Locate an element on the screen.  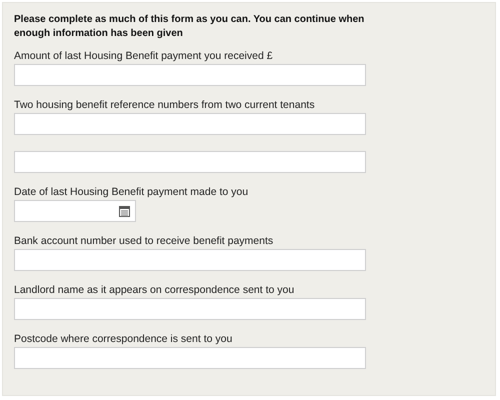
field-label: Date of last Housing Benefit payment made to you is located at coordinates (132, 192).